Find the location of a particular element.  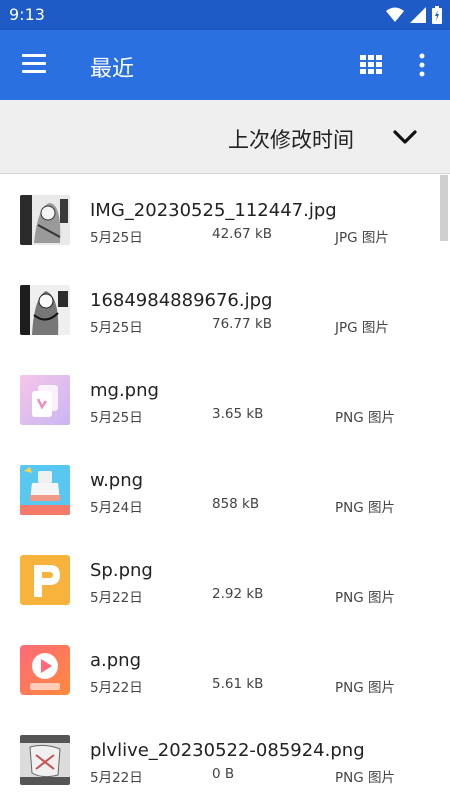

chevron-down-icon is located at coordinates (405, 137).